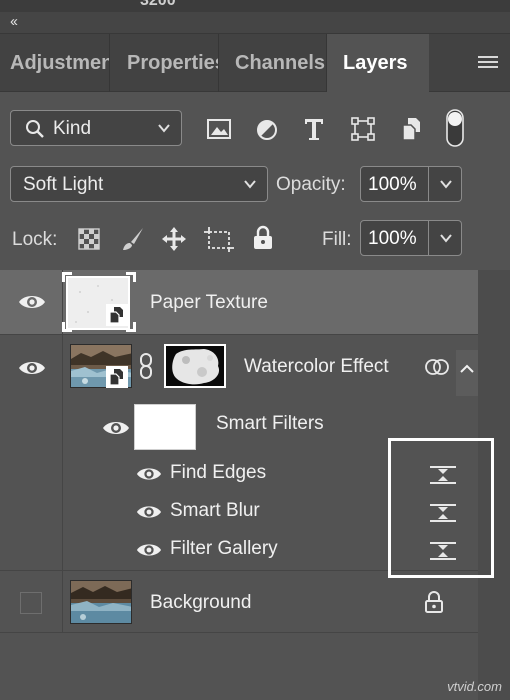 The height and width of the screenshot is (700, 510). I want to click on tab-properties: Properties, so click(168, 63).